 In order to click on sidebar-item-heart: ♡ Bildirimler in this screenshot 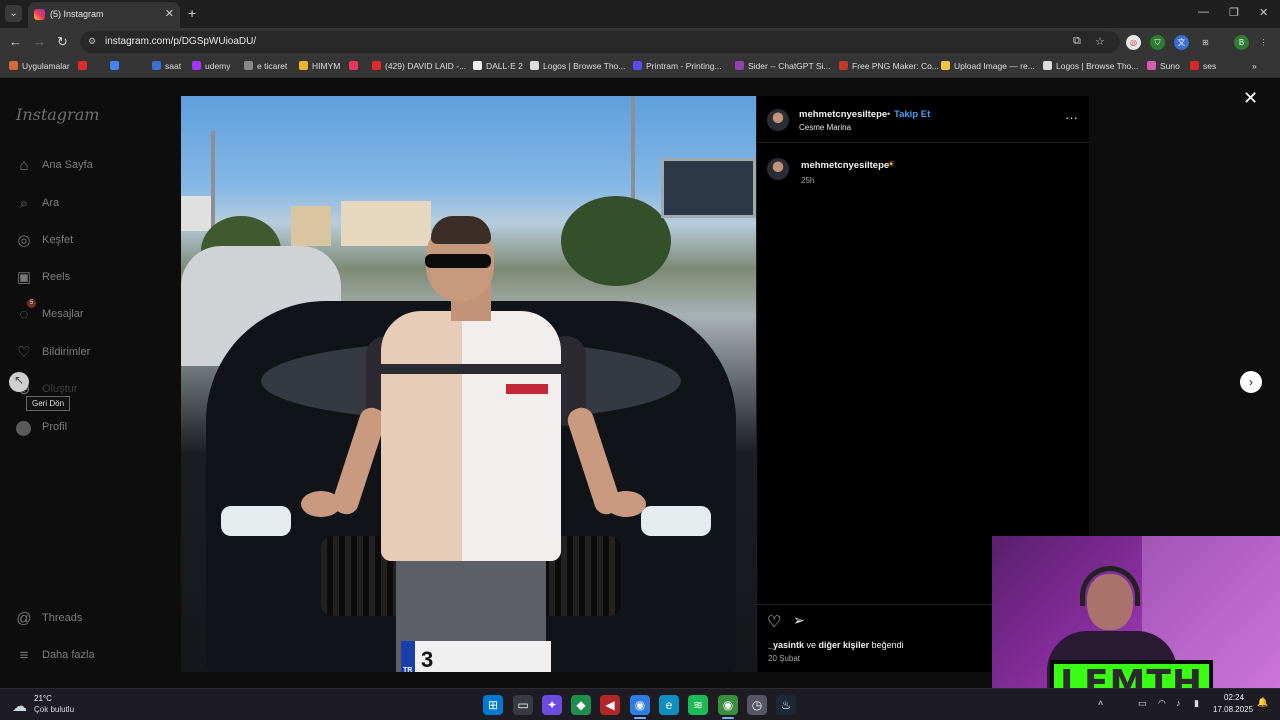, I will do `click(89, 353)`.